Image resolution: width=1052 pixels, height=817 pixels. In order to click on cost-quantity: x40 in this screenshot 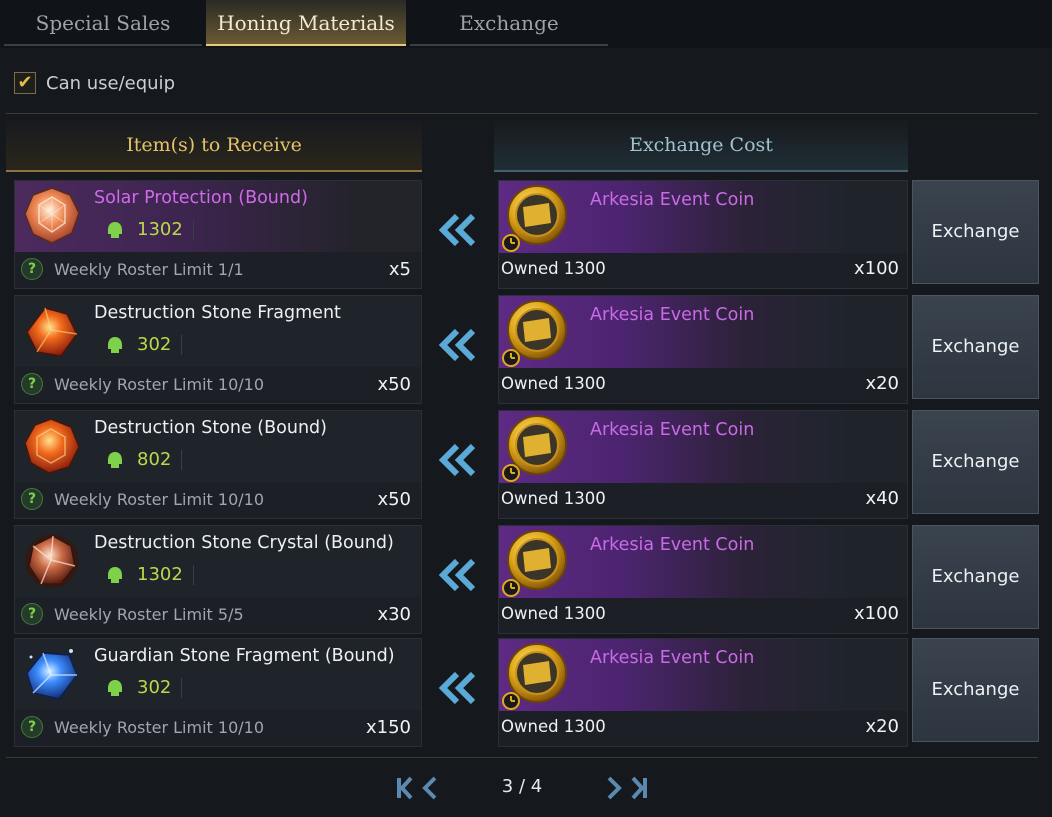, I will do `click(882, 498)`.